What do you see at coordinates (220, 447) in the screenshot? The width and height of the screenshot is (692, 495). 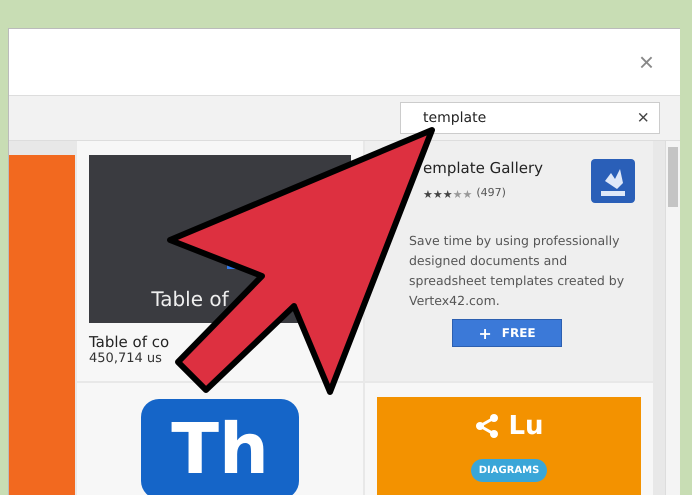 I see `app-logo: Th` at bounding box center [220, 447].